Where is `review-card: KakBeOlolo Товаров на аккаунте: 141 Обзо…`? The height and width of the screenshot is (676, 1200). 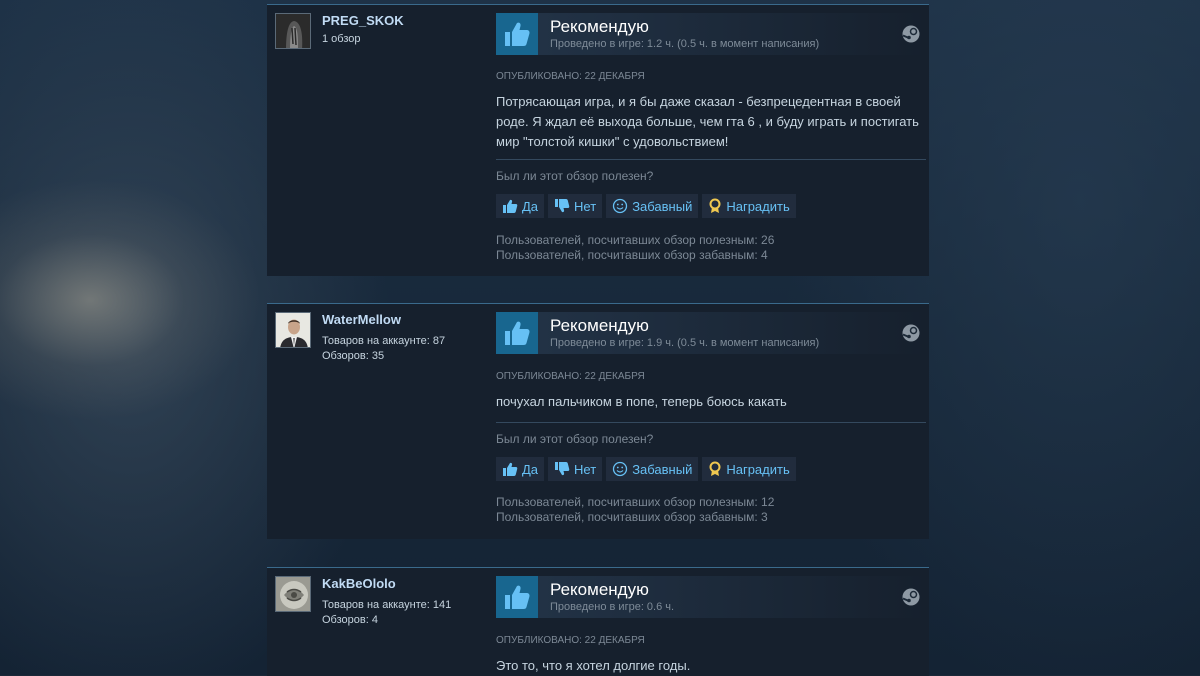 review-card: KakBeOlolo Товаров на аккаунте: 141 Обзо… is located at coordinates (598, 621).